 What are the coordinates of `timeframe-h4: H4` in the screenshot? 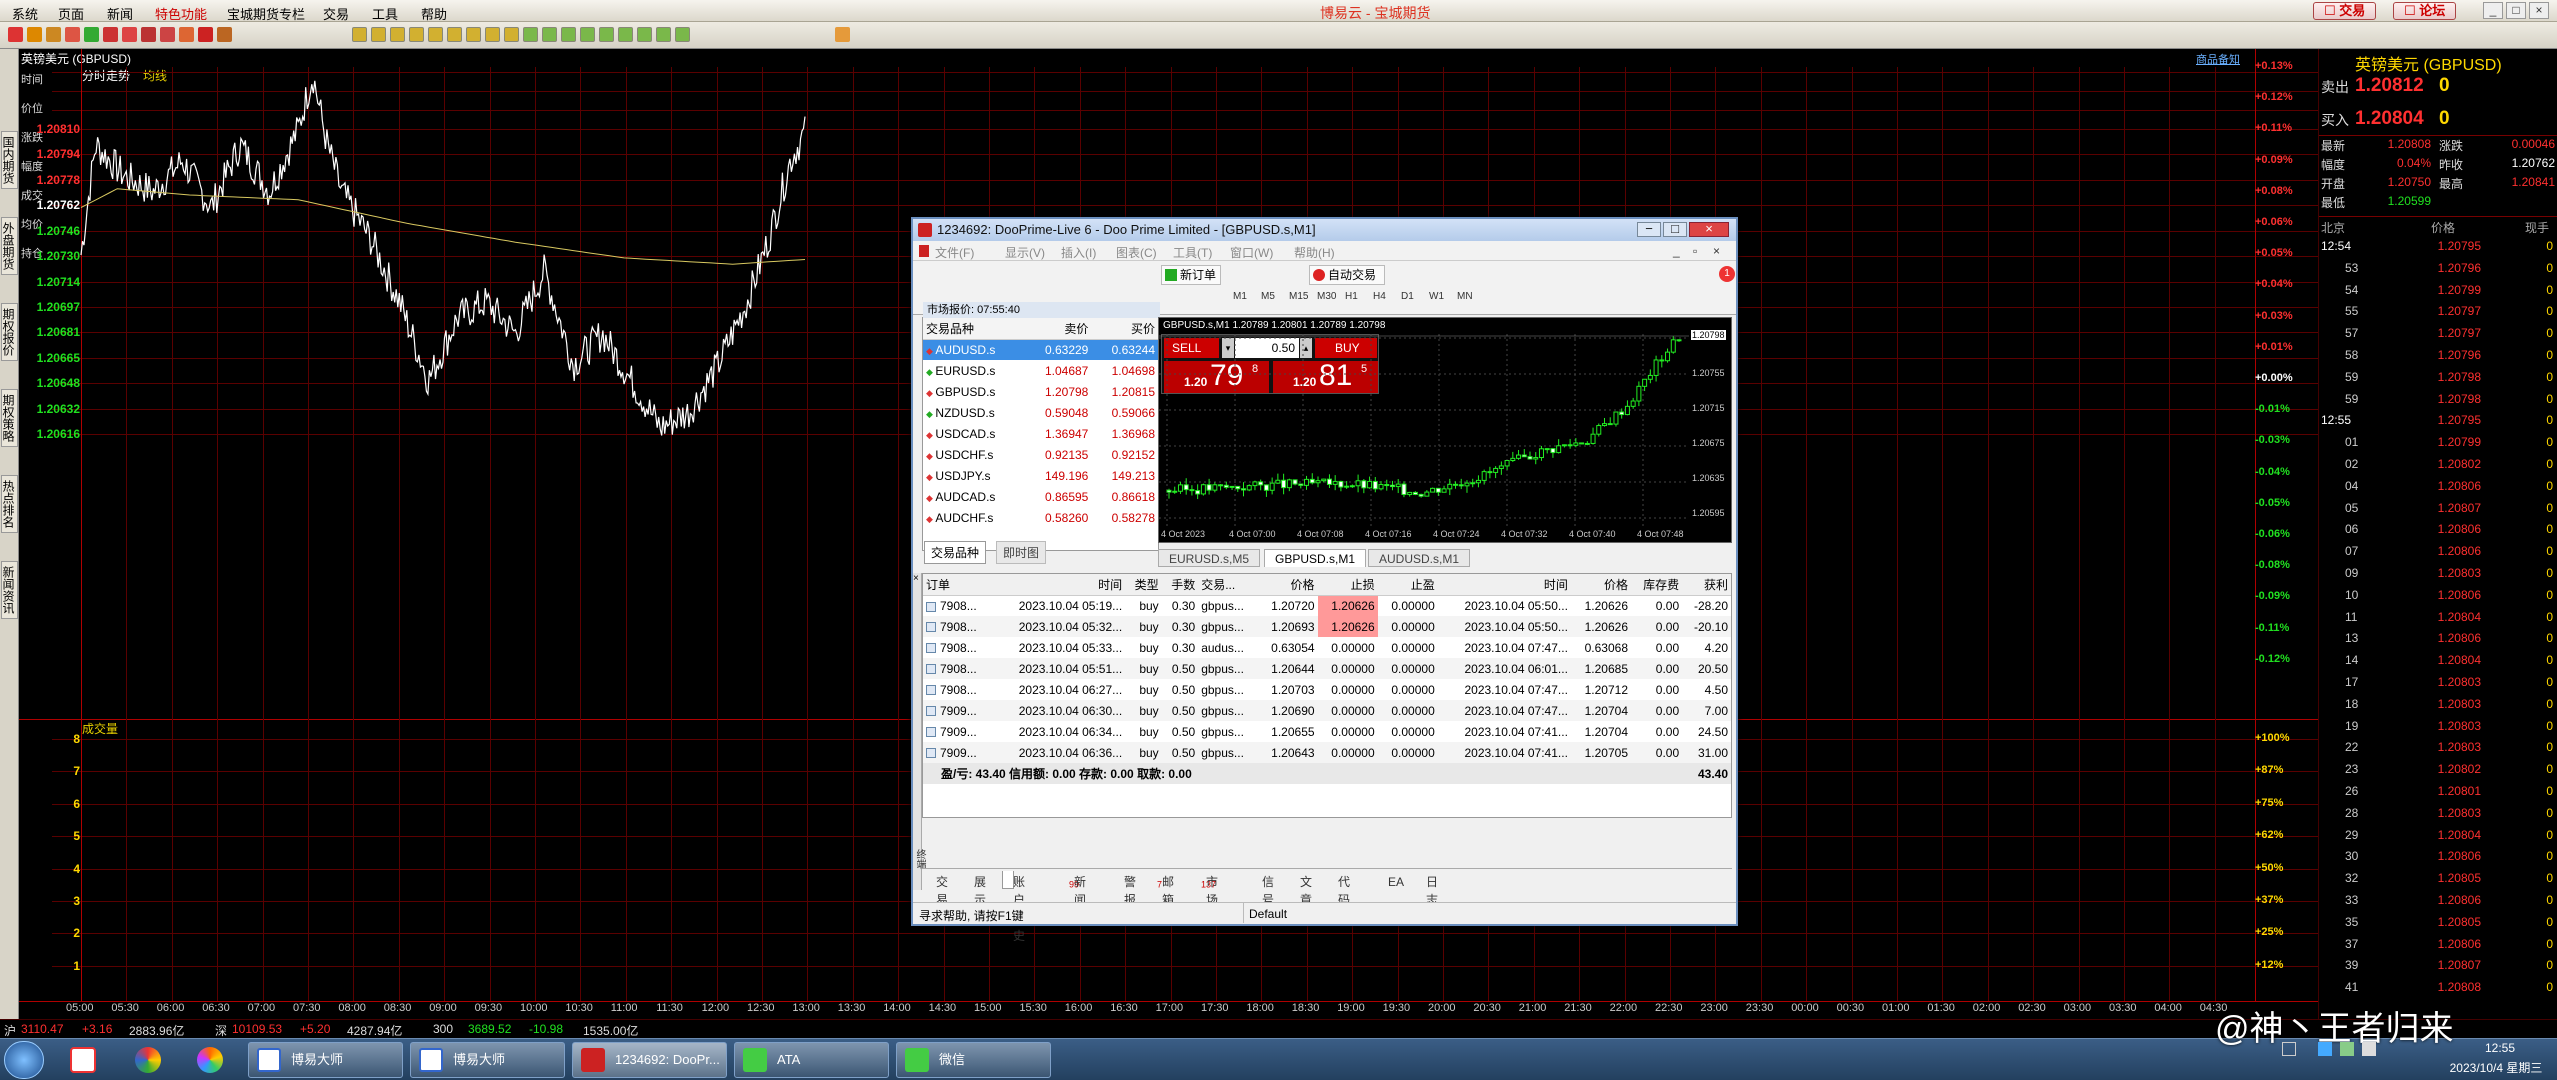 It's located at (1379, 296).